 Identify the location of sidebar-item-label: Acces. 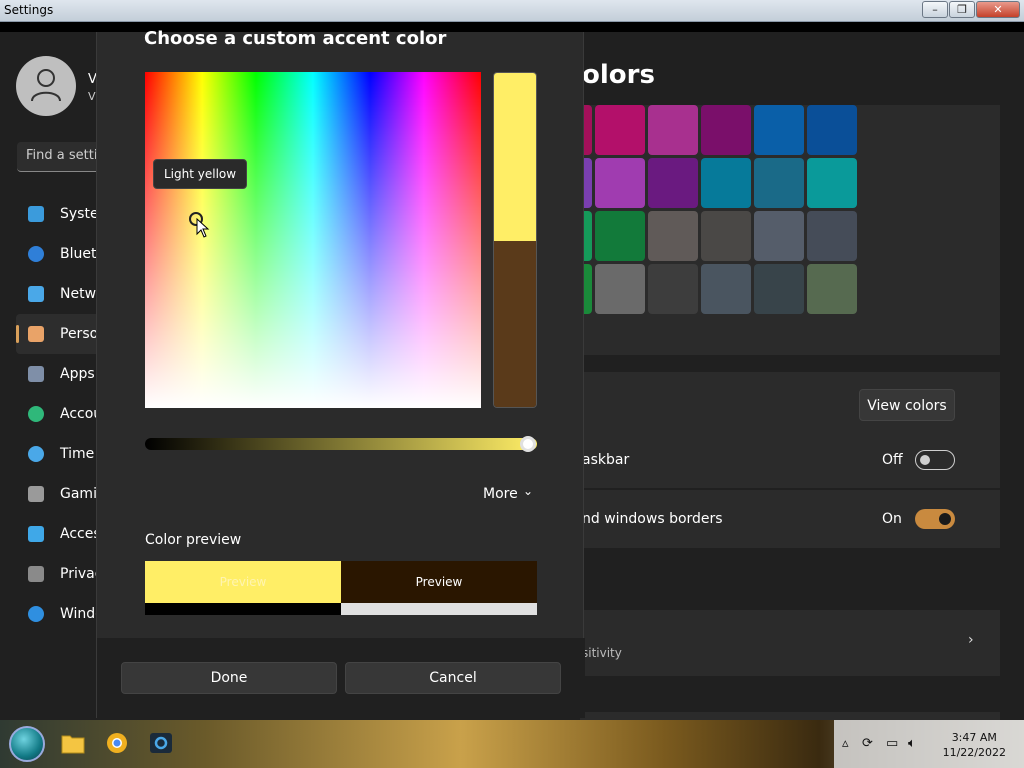
(80, 534).